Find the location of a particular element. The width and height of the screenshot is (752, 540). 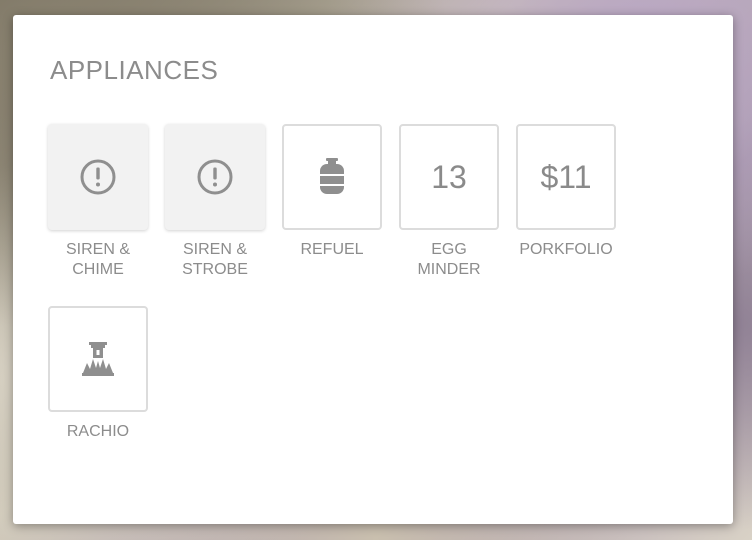

card-title: APPLIANCES is located at coordinates (134, 70).